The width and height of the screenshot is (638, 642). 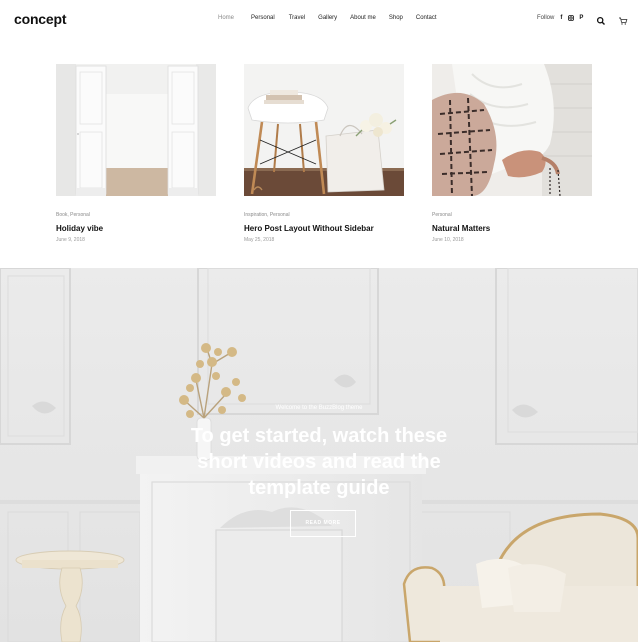 What do you see at coordinates (448, 240) in the screenshot?
I see `post-date: June 10, 2018` at bounding box center [448, 240].